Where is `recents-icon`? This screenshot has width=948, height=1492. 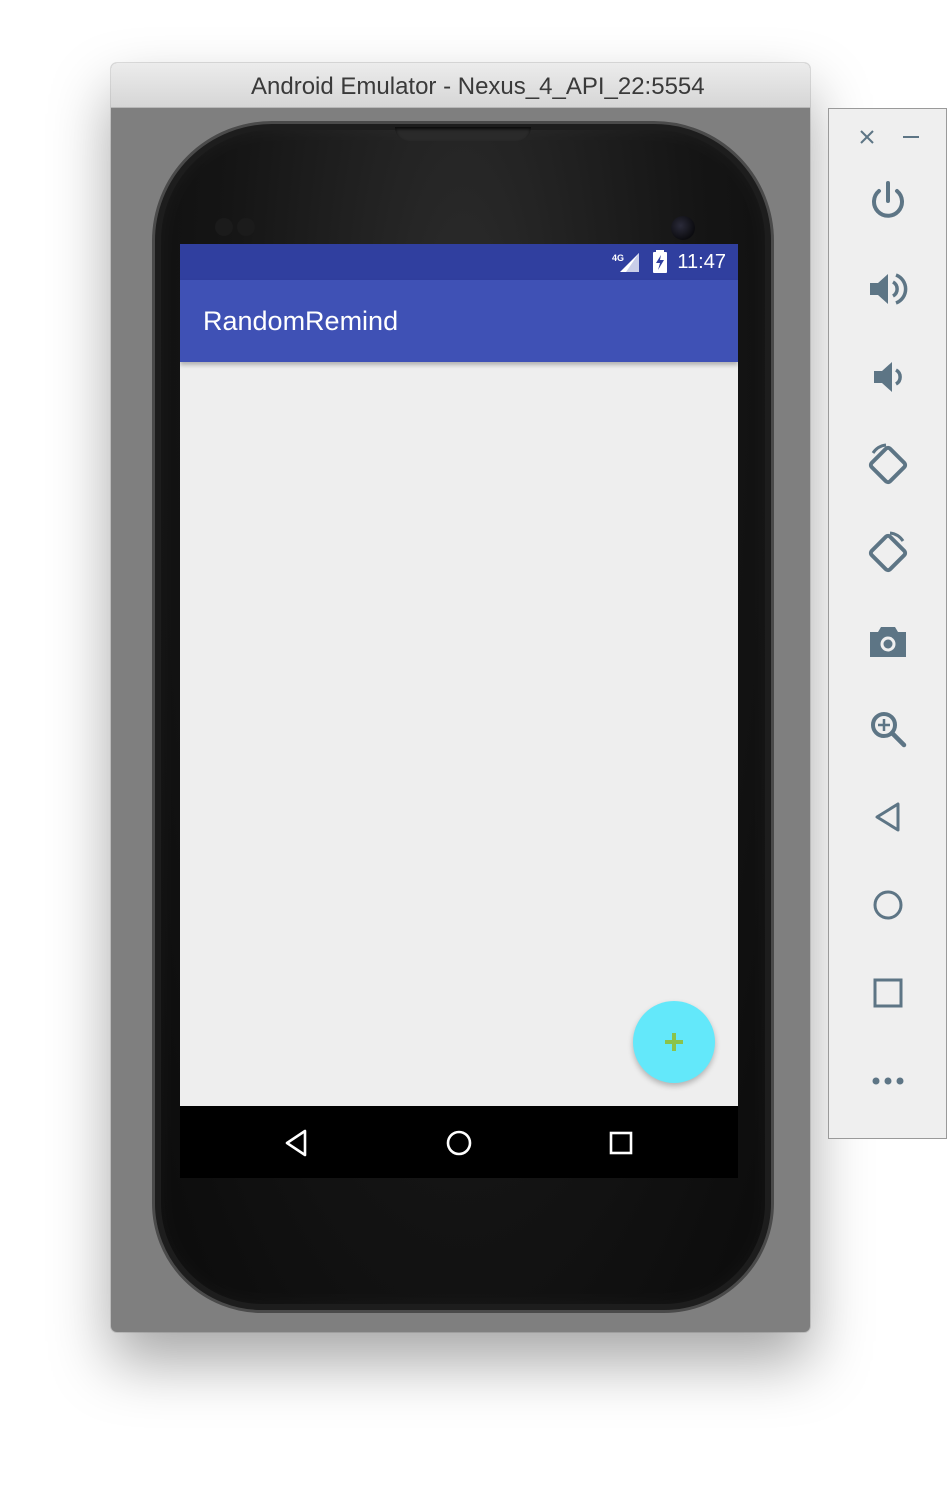 recents-icon is located at coordinates (621, 1143).